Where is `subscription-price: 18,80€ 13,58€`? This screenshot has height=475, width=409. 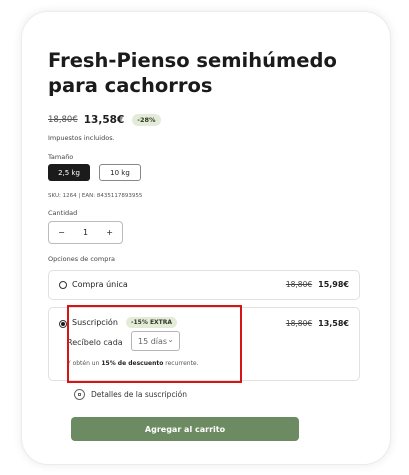
subscription-price: 18,80€ 13,58€ is located at coordinates (317, 323).